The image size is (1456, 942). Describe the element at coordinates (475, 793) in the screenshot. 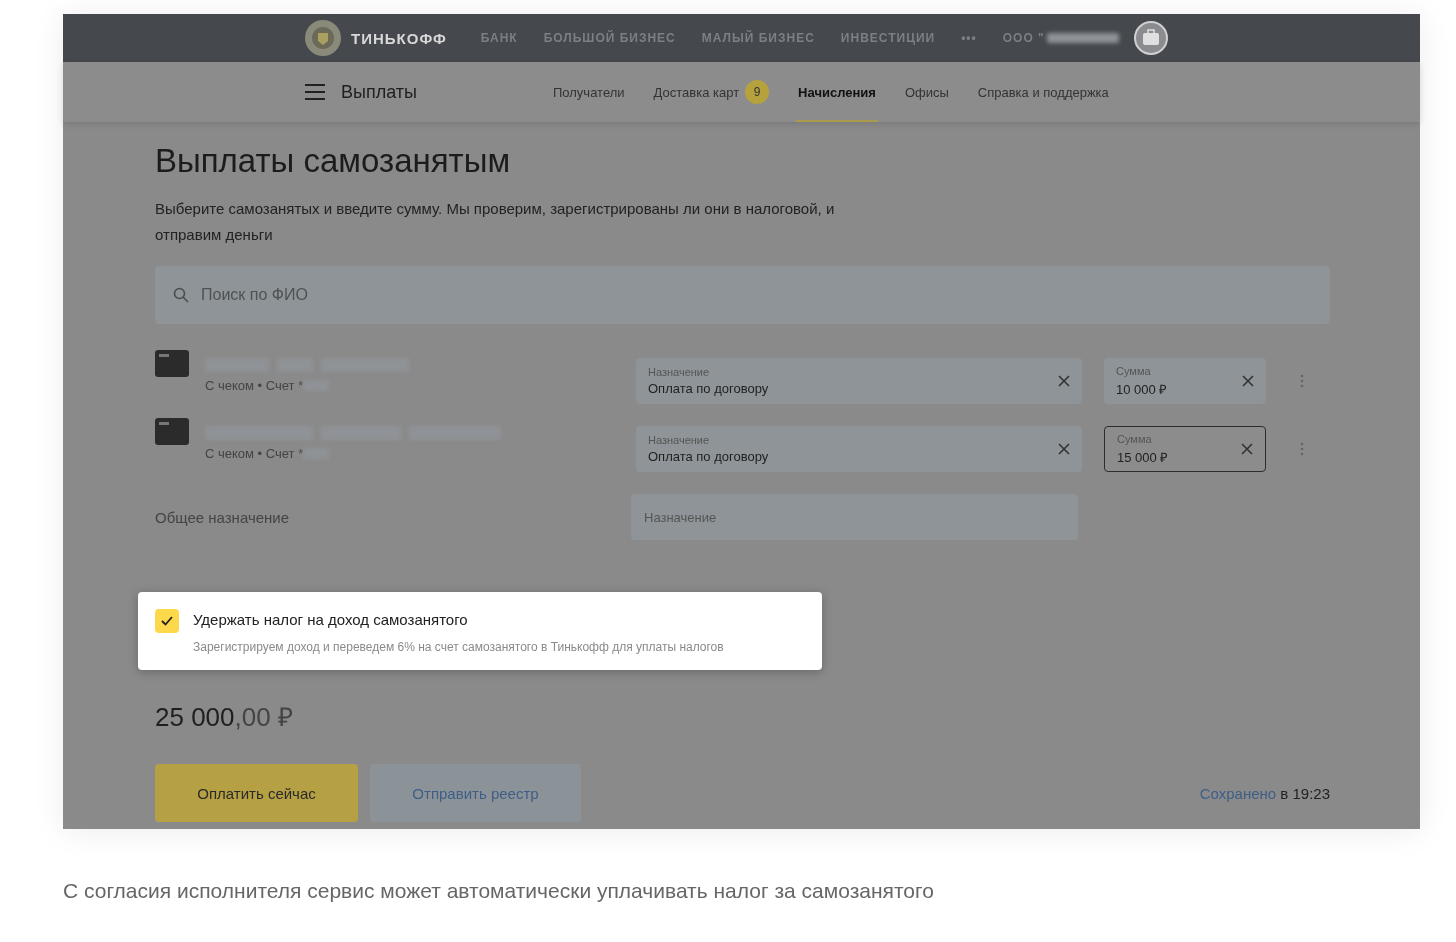

I see `send-button: Отправить реестр` at that location.